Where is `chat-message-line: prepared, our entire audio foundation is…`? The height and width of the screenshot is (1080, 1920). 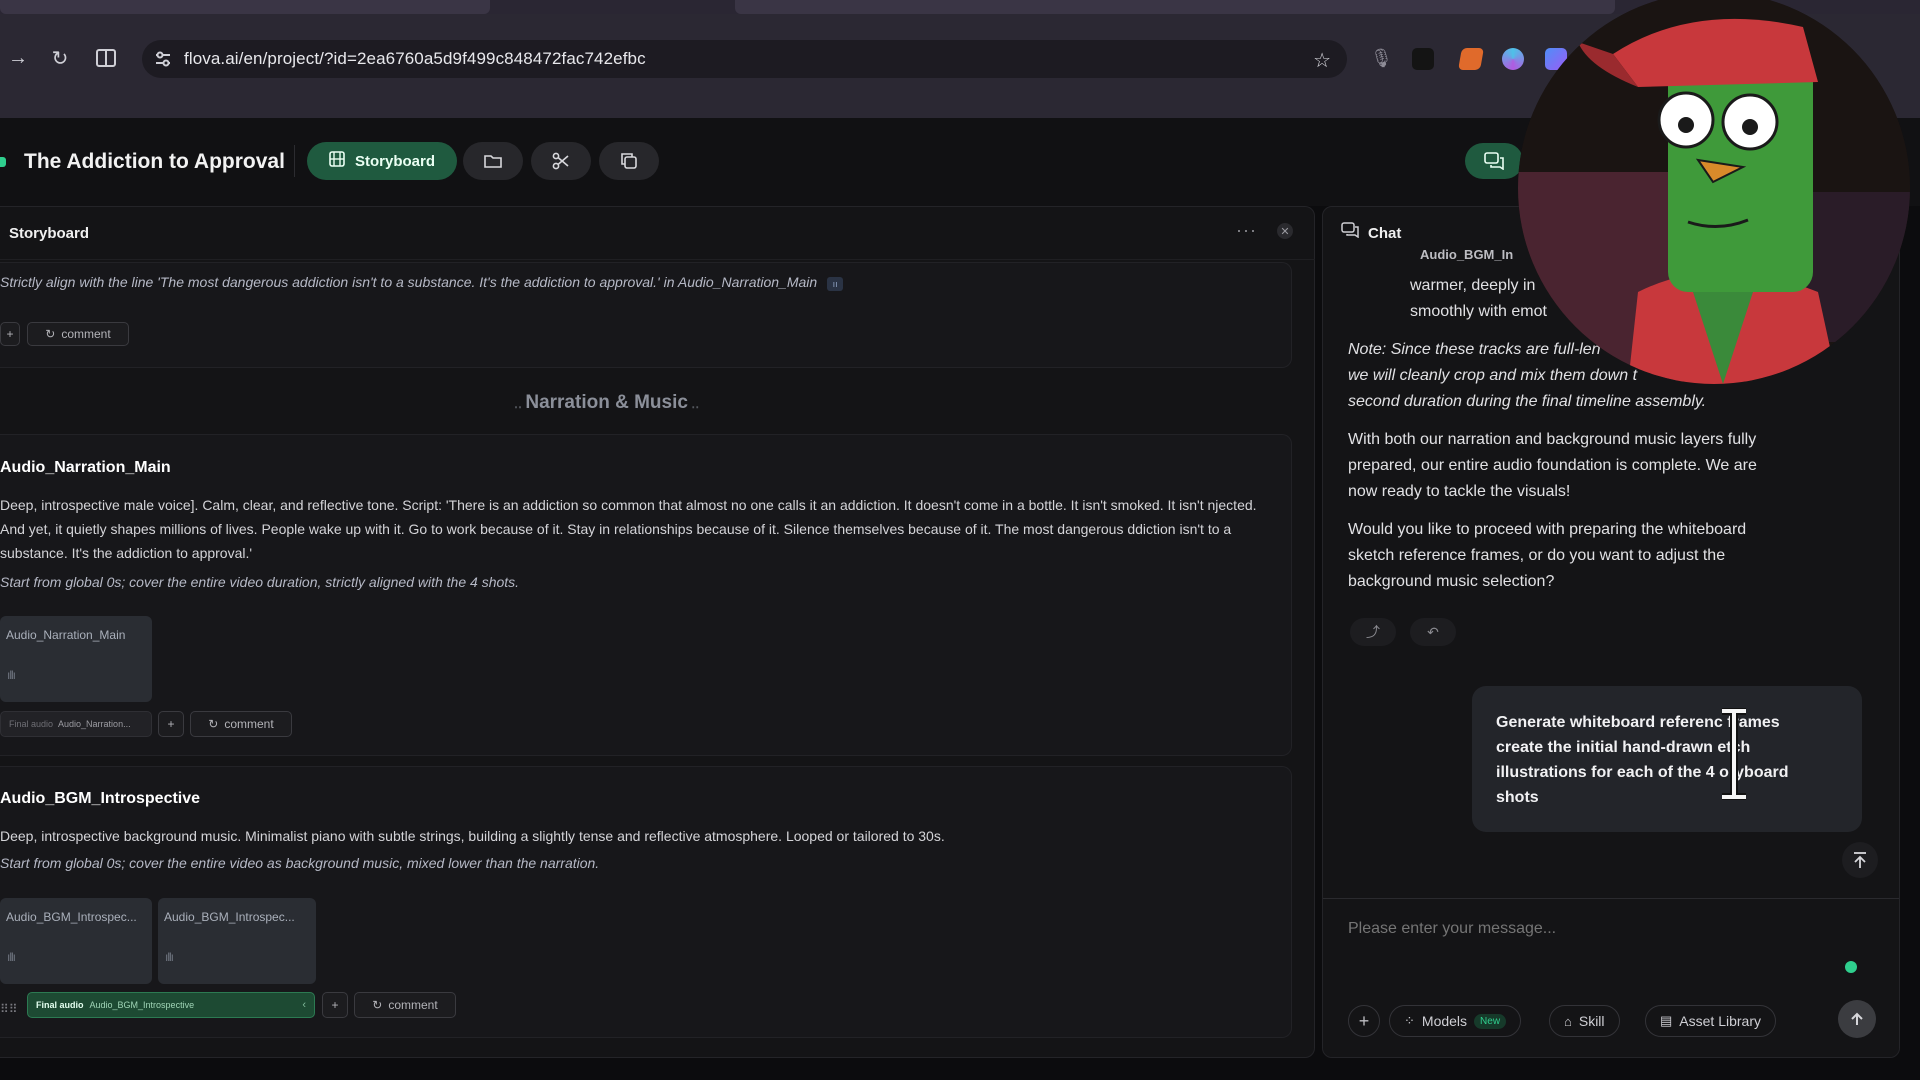 chat-message-line: prepared, our entire audio foundation is… is located at coordinates (1552, 465).